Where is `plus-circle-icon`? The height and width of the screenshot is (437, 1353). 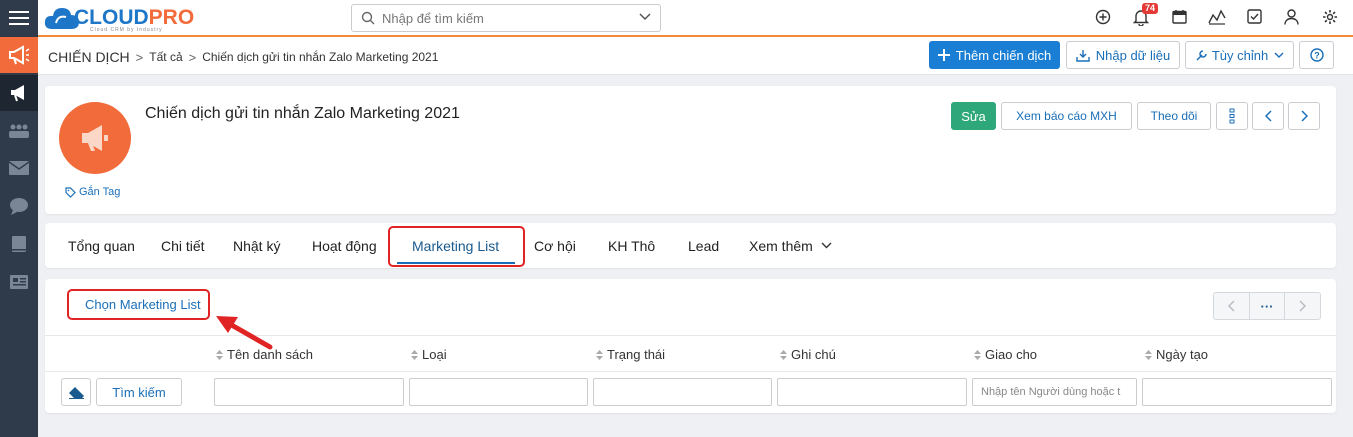 plus-circle-icon is located at coordinates (1103, 17).